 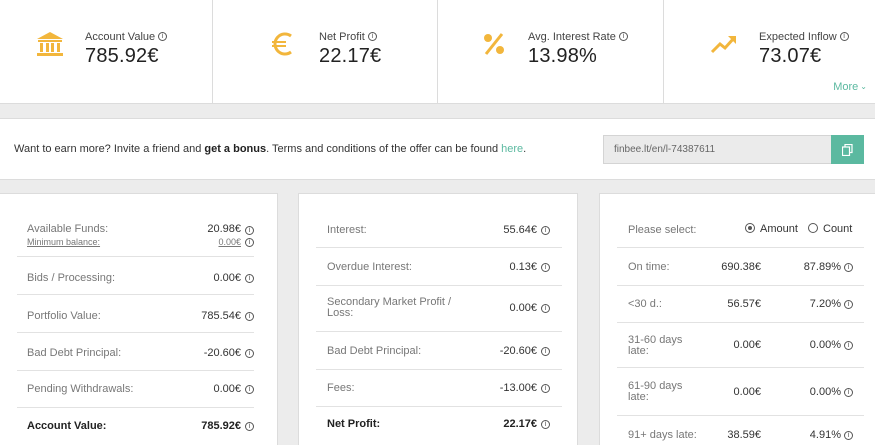 I want to click on stat-label: Expected Inflow i, so click(x=804, y=37).